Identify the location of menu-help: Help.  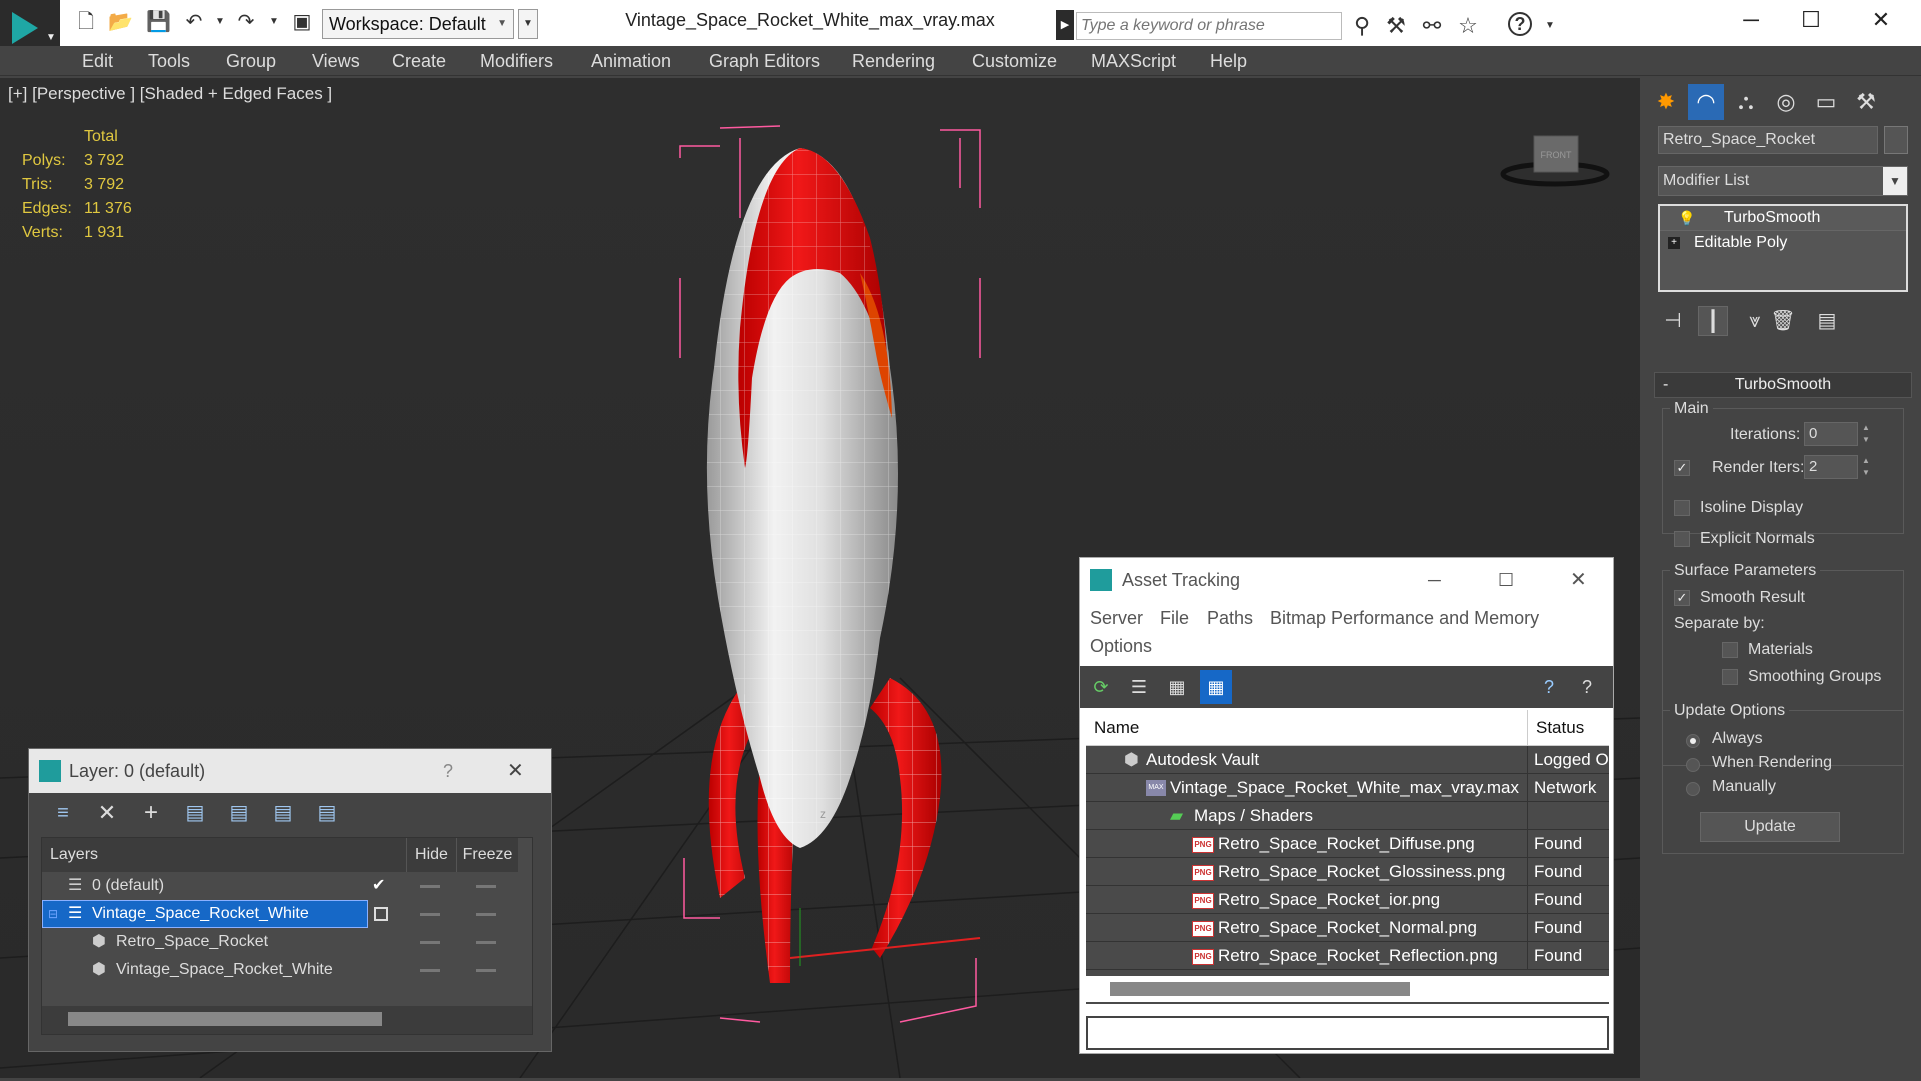
(1228, 61).